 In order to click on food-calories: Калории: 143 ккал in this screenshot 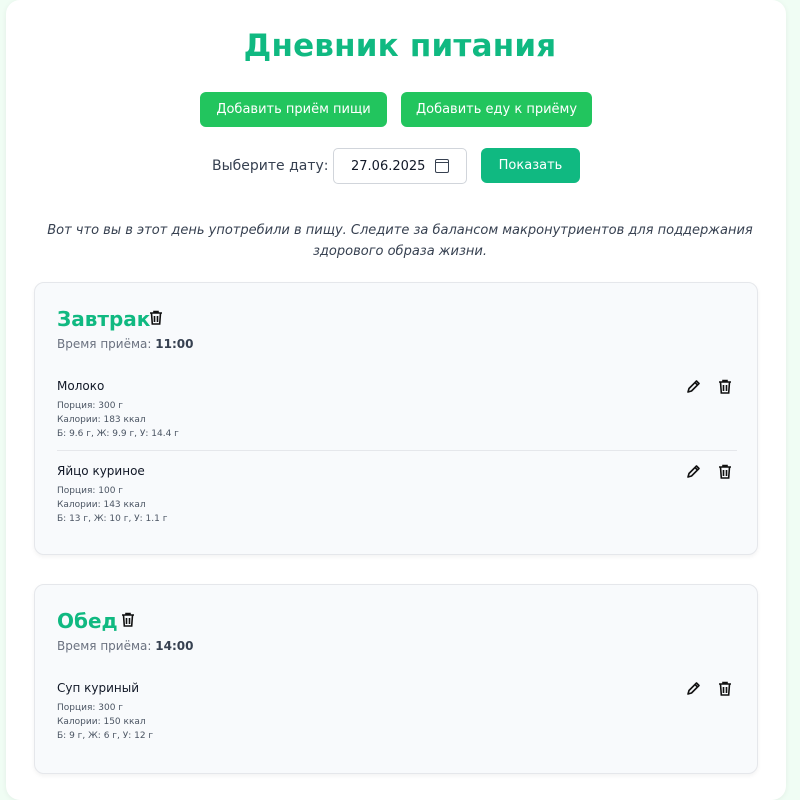, I will do `click(101, 505)`.